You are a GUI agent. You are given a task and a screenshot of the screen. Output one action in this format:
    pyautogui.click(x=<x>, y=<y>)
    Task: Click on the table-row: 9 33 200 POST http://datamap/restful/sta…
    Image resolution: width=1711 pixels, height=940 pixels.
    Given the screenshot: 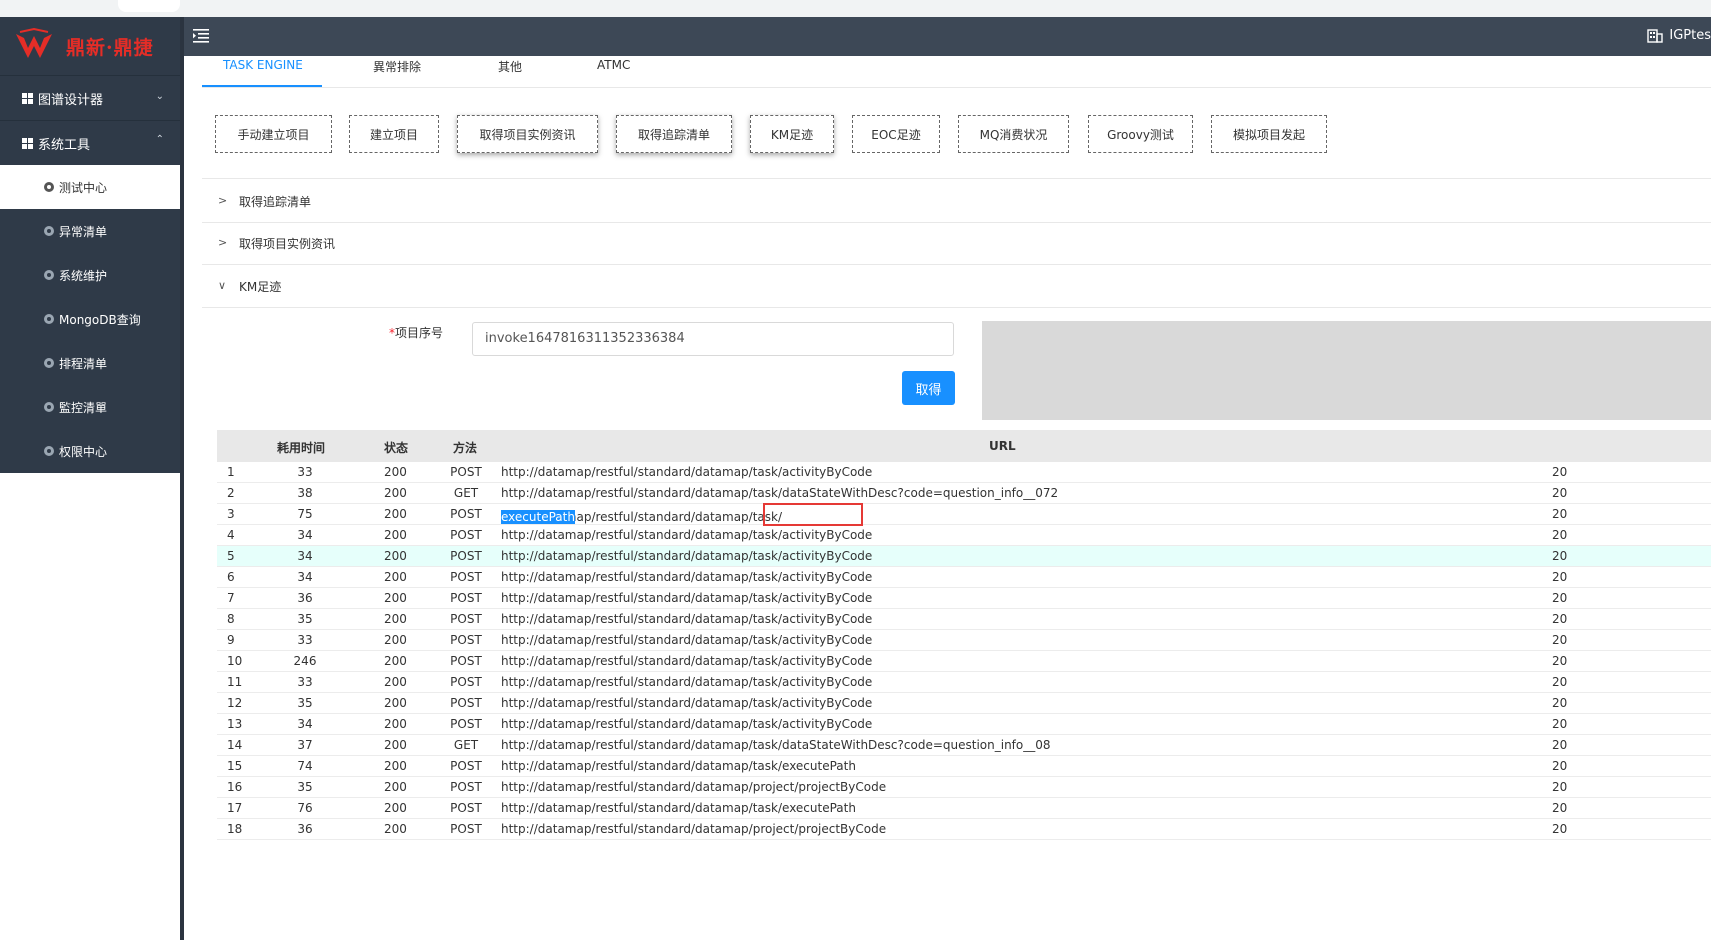 What is the action you would take?
    pyautogui.click(x=964, y=640)
    